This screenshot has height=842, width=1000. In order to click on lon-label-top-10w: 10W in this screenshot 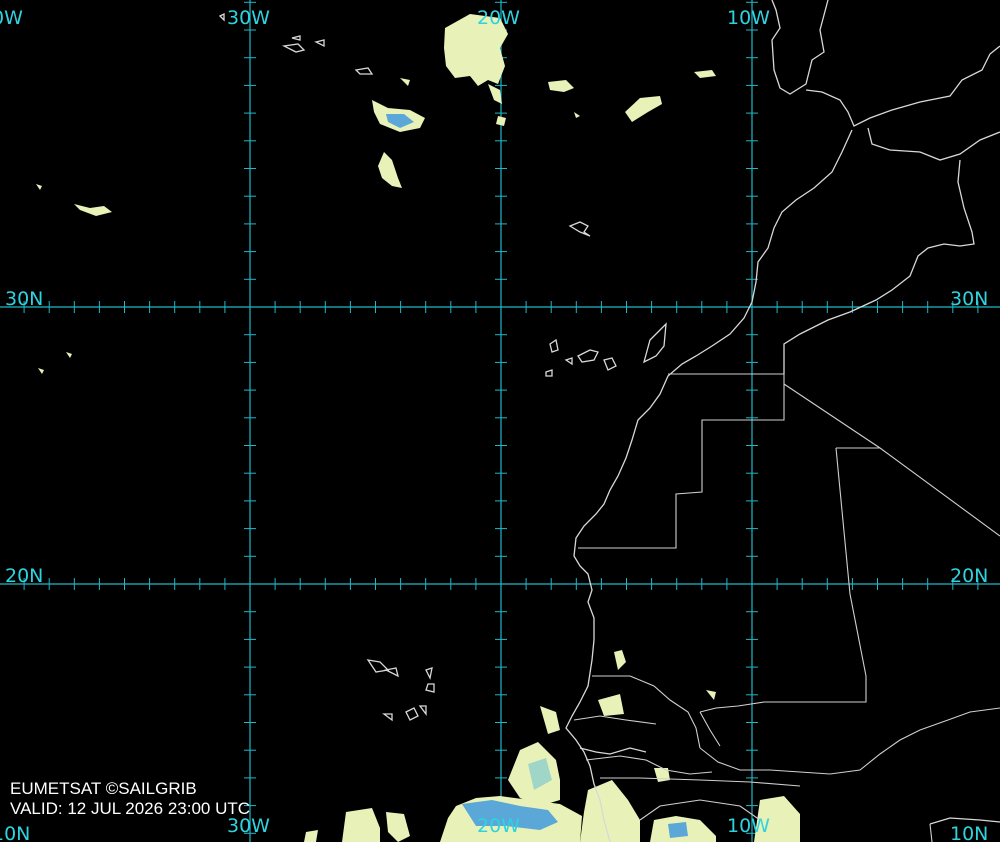, I will do `click(748, 18)`.